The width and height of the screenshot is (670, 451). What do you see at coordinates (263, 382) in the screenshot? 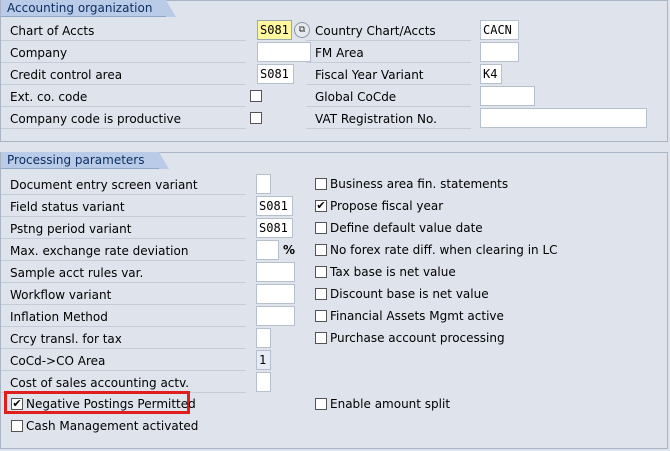
I see `cost-of-sales-field` at bounding box center [263, 382].